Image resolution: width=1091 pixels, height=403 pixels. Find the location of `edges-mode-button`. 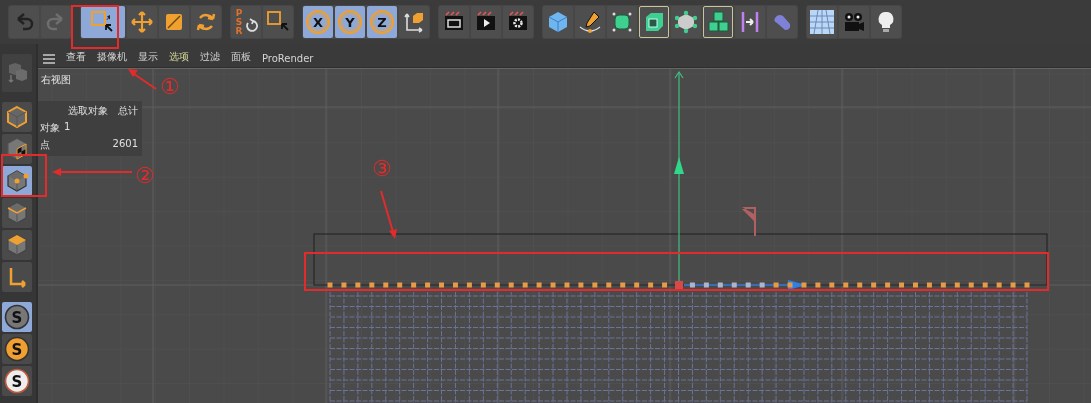

edges-mode-button is located at coordinates (17, 213).